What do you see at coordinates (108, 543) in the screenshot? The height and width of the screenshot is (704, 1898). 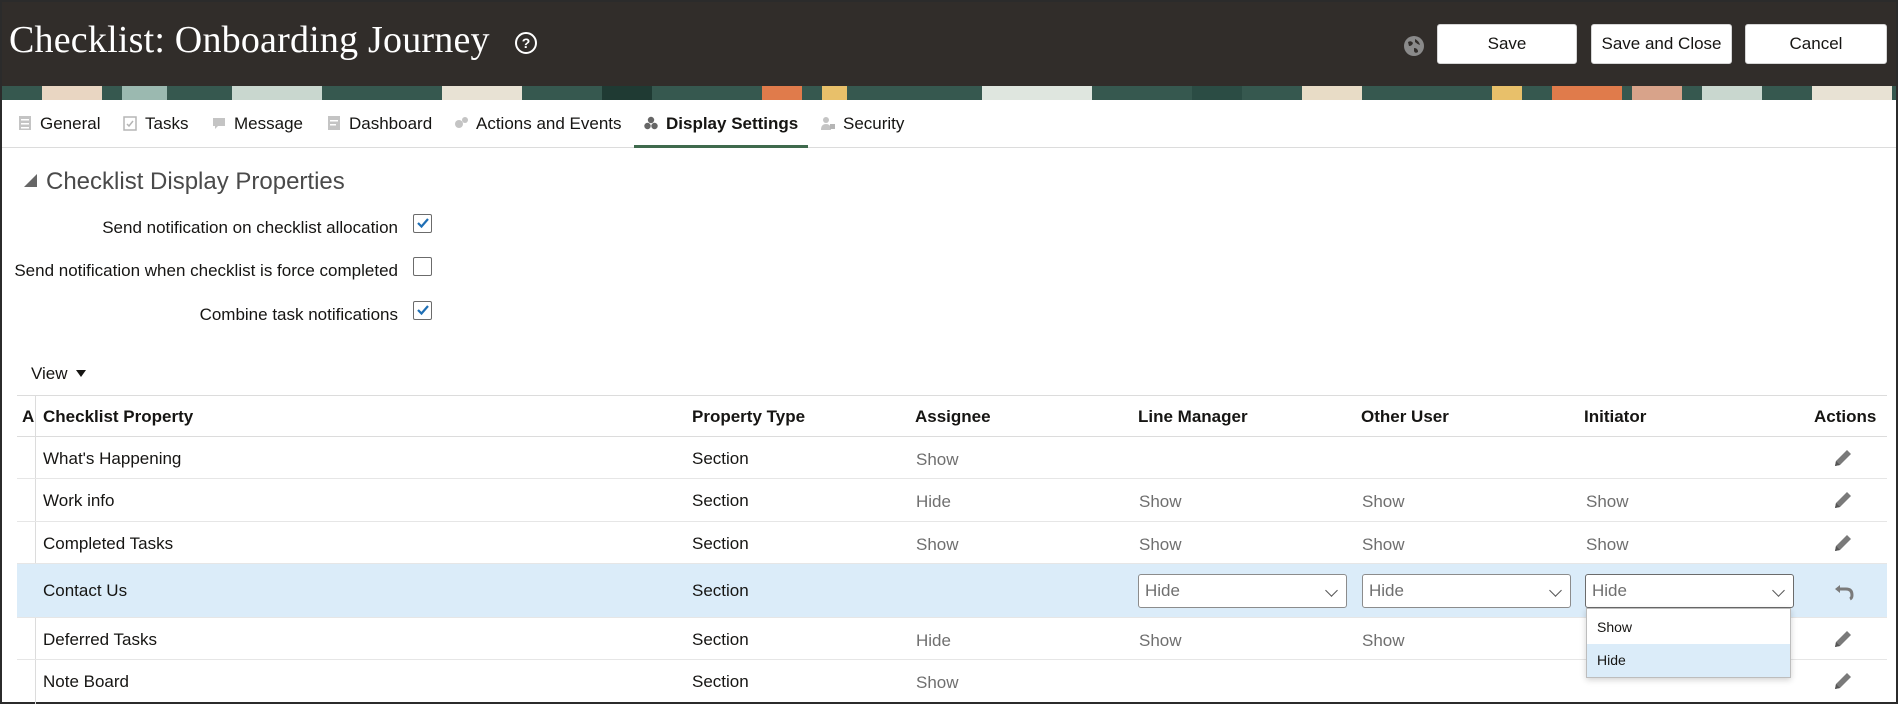 I see `cell-property: Completed Tasks` at bounding box center [108, 543].